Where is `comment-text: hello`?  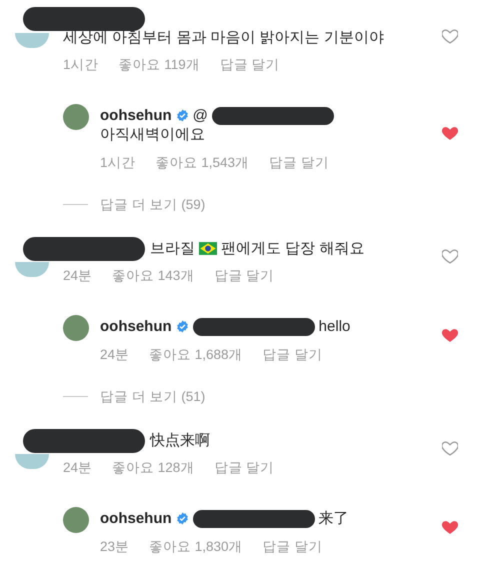 comment-text: hello is located at coordinates (334, 326).